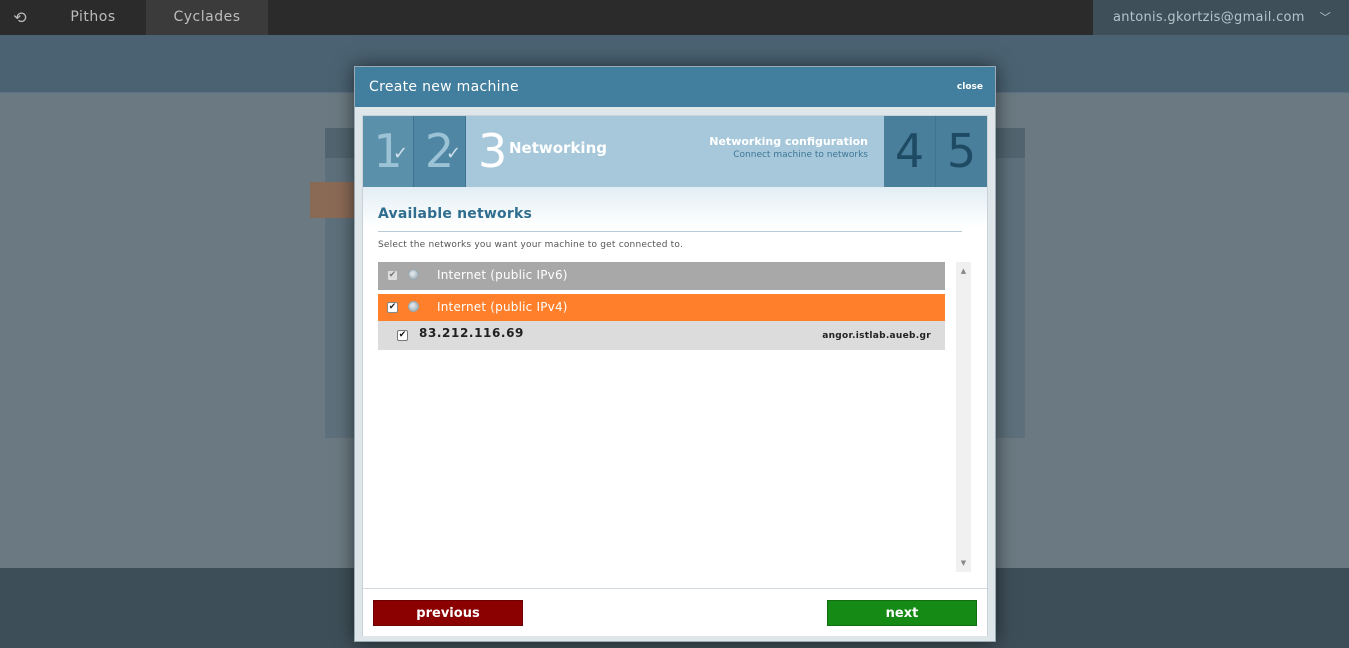 This screenshot has height=648, width=1349. I want to click on section-title: Available networks, so click(670, 219).